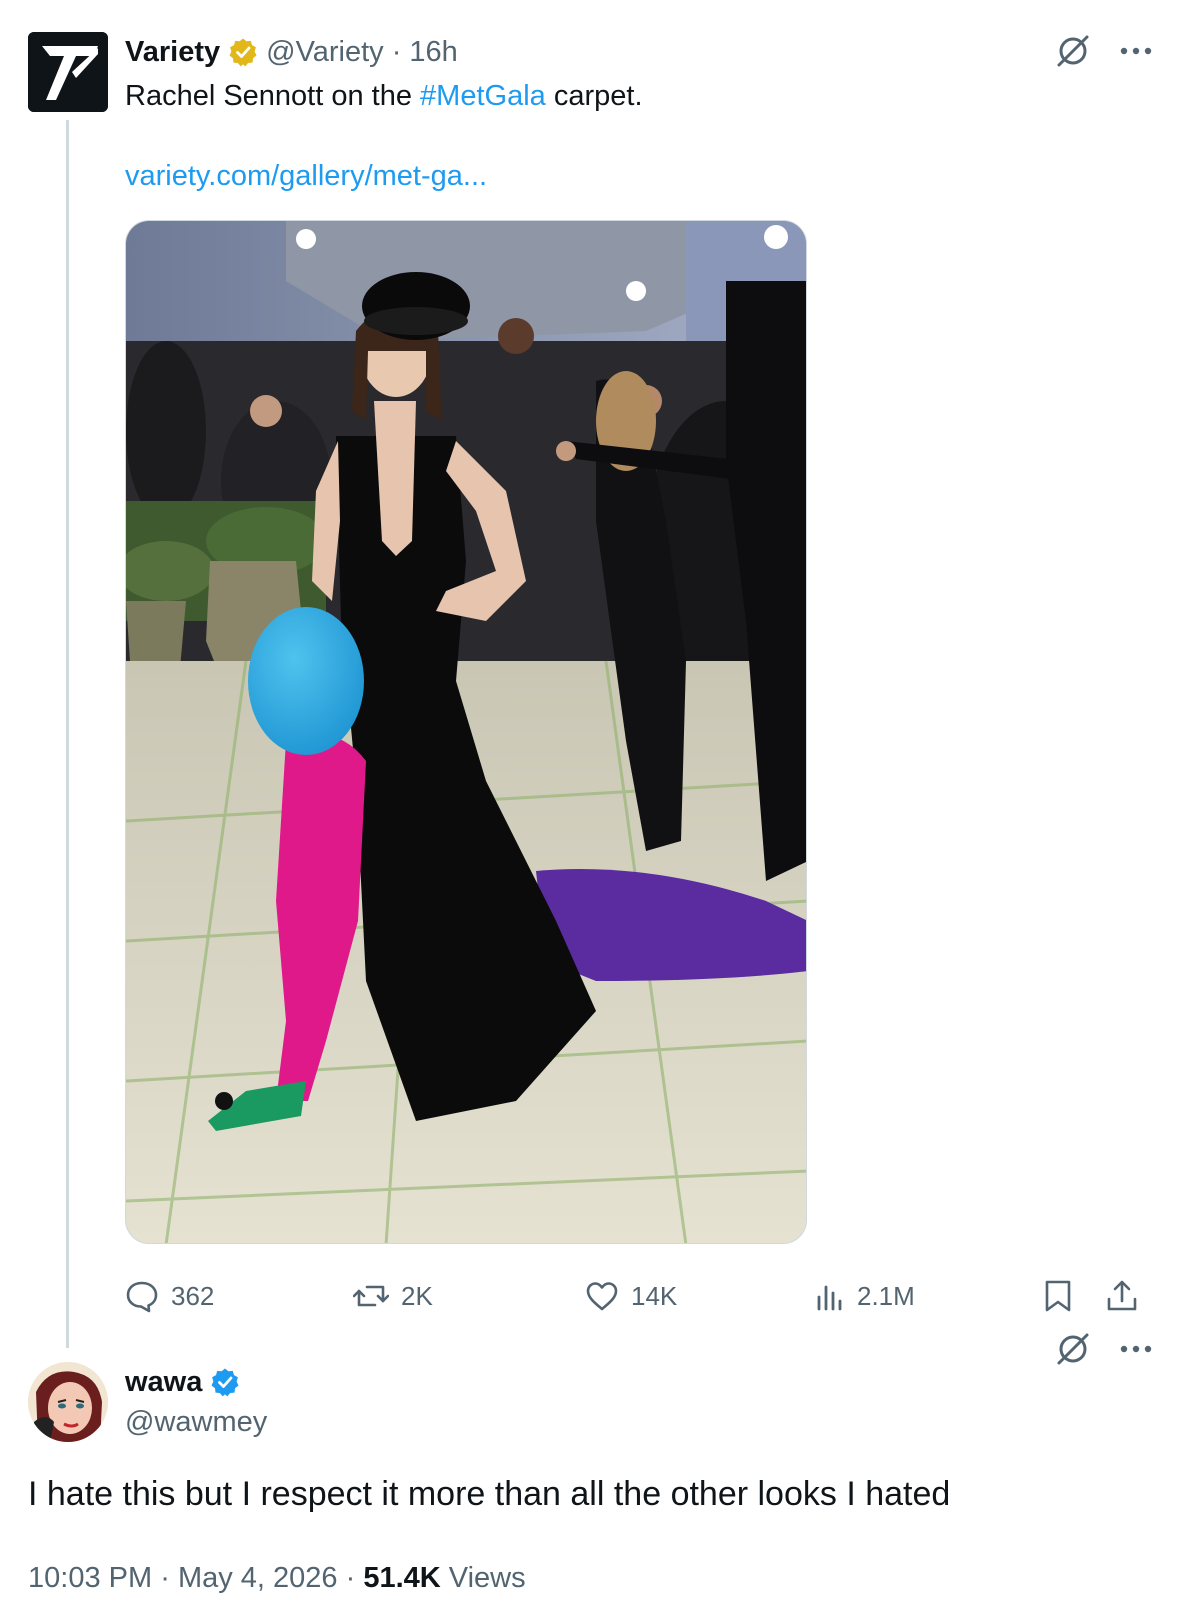  I want to click on like-count: 14K, so click(654, 1295).